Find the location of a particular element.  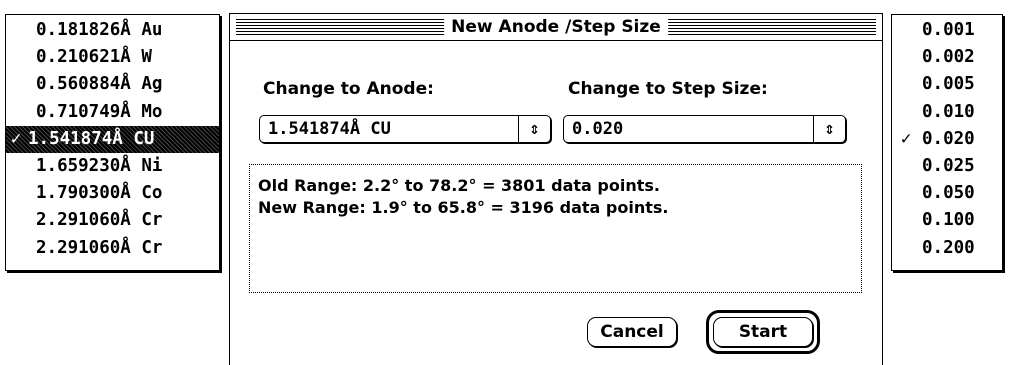

cancel-button: Cancel is located at coordinates (632, 332).